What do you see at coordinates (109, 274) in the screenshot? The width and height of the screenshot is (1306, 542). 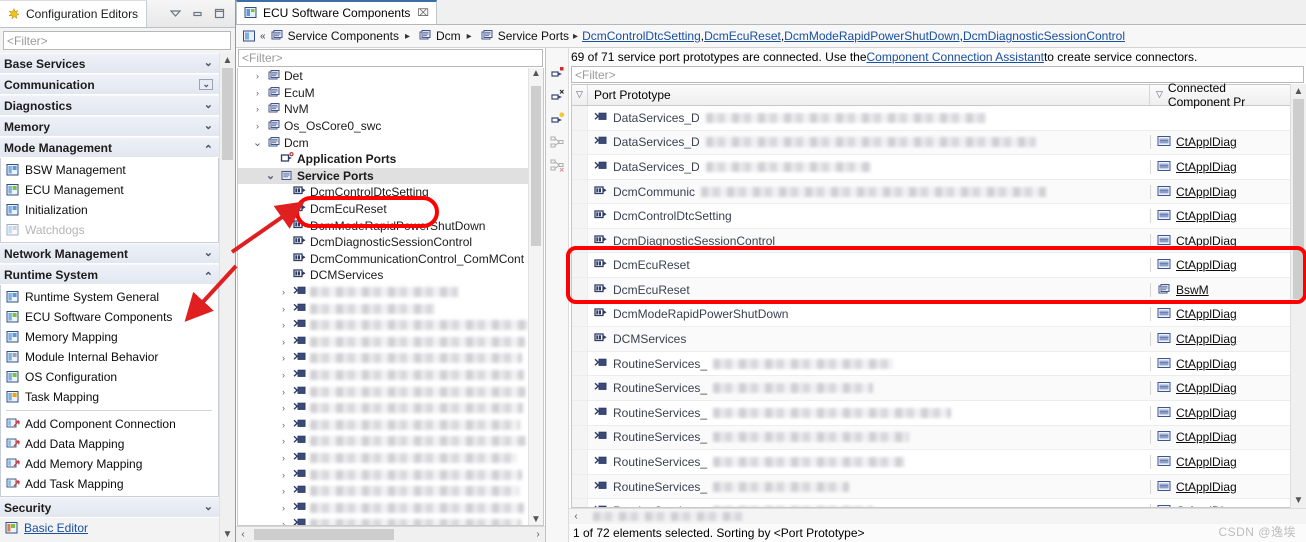 I see `sidebar-group-runtime-system: Runtime System ⌄​` at bounding box center [109, 274].